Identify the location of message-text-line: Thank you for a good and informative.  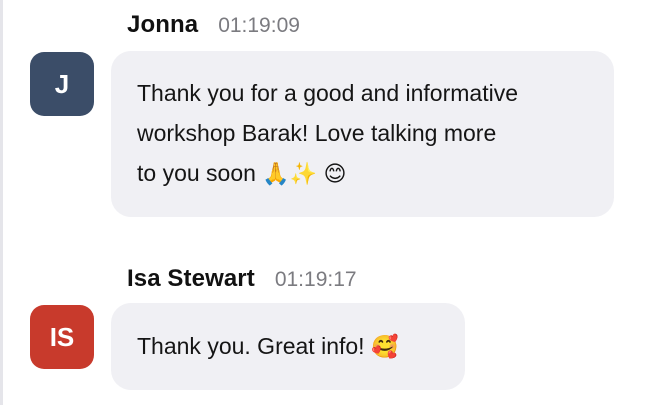
(328, 93).